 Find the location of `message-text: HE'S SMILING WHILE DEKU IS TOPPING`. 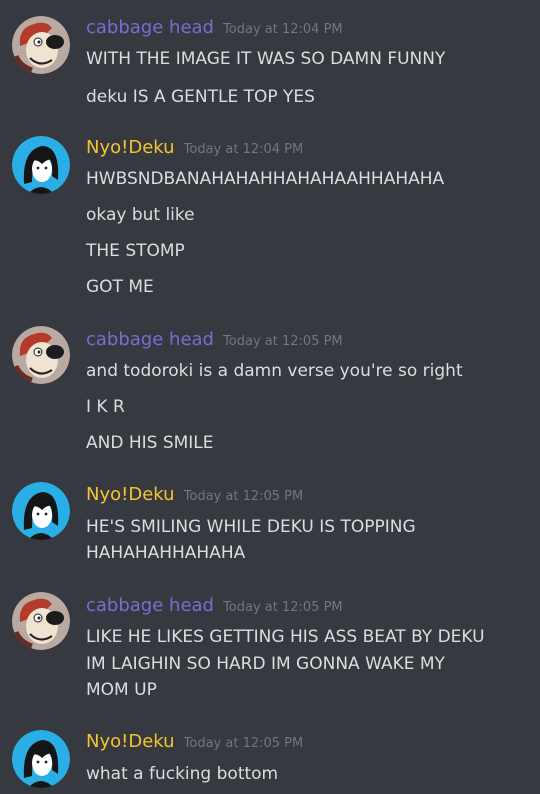

message-text: HE'S SMILING WHILE DEKU IS TOPPING is located at coordinates (251, 527).